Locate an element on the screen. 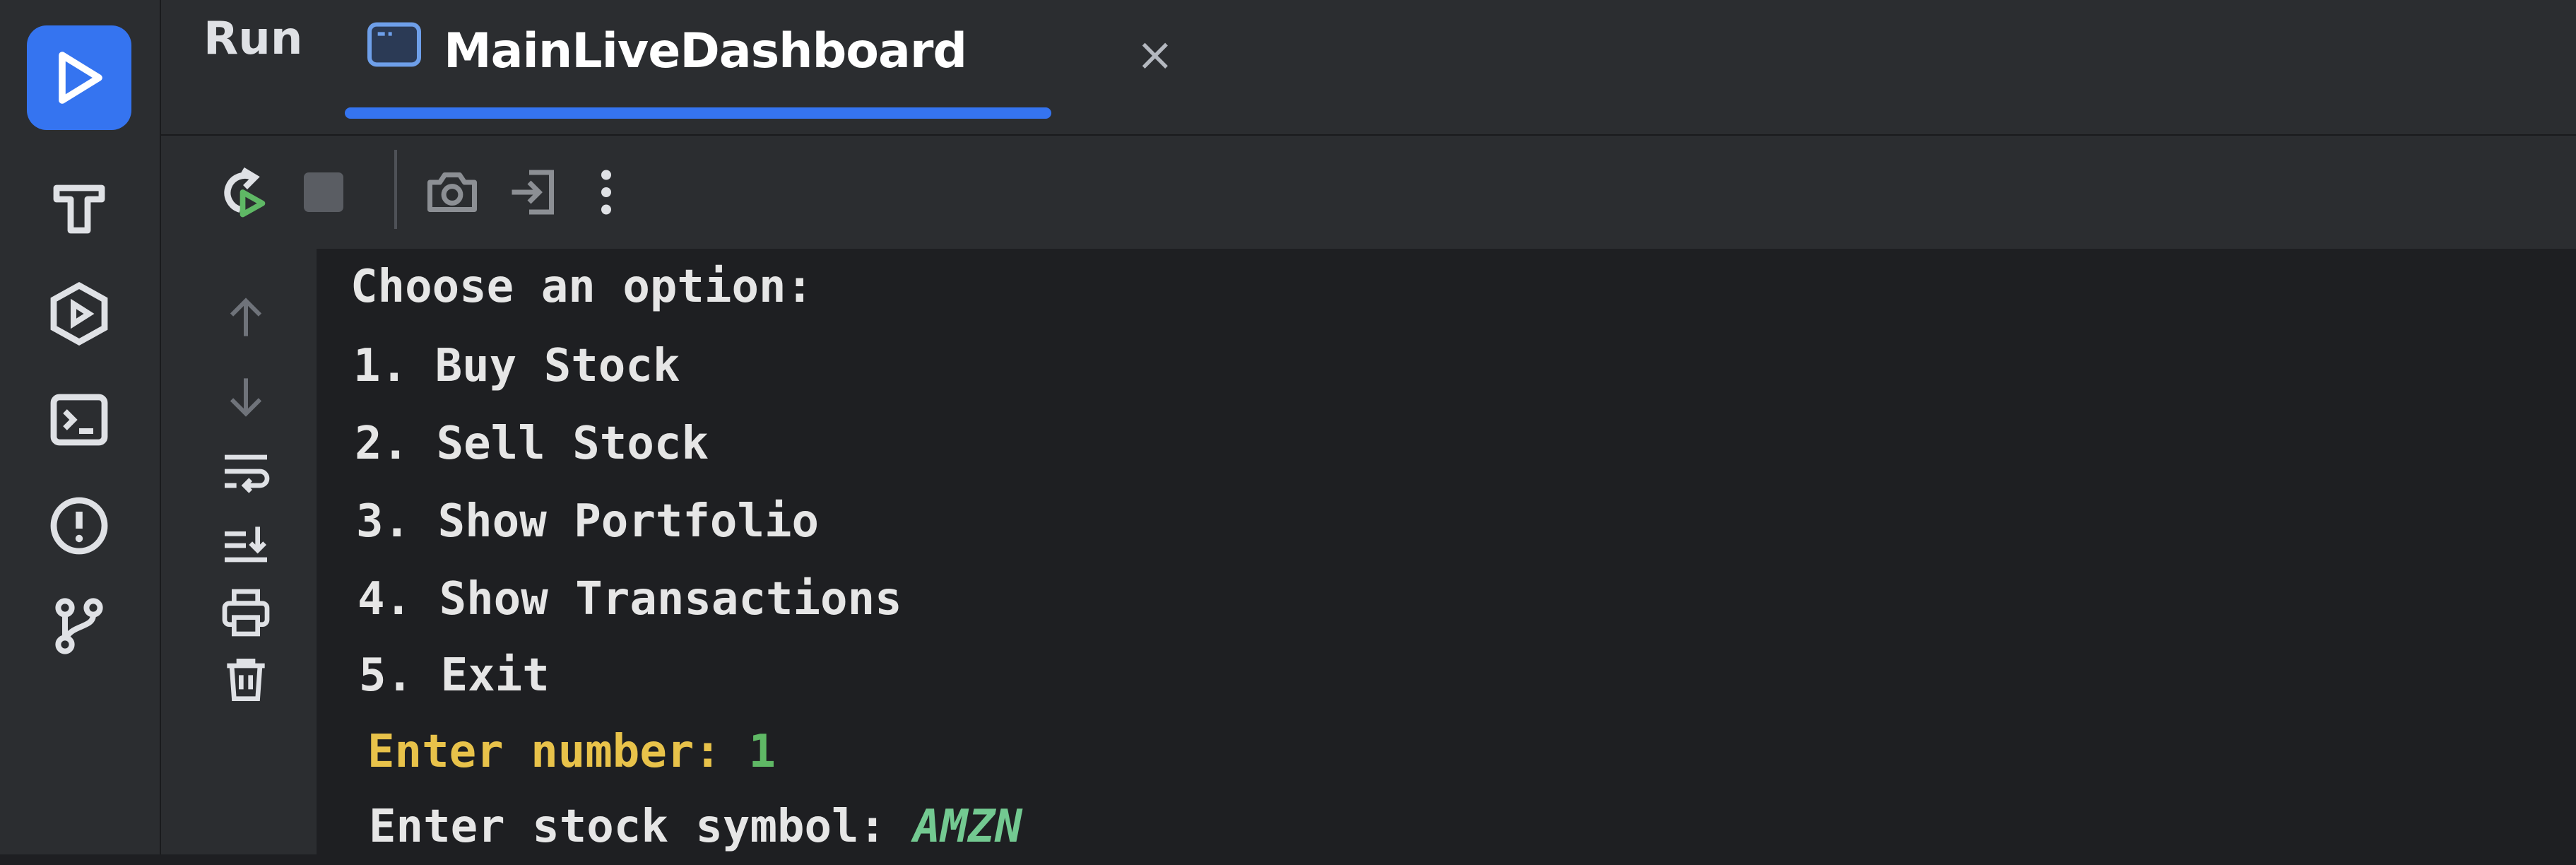  scroll-up-icon is located at coordinates (246, 317).